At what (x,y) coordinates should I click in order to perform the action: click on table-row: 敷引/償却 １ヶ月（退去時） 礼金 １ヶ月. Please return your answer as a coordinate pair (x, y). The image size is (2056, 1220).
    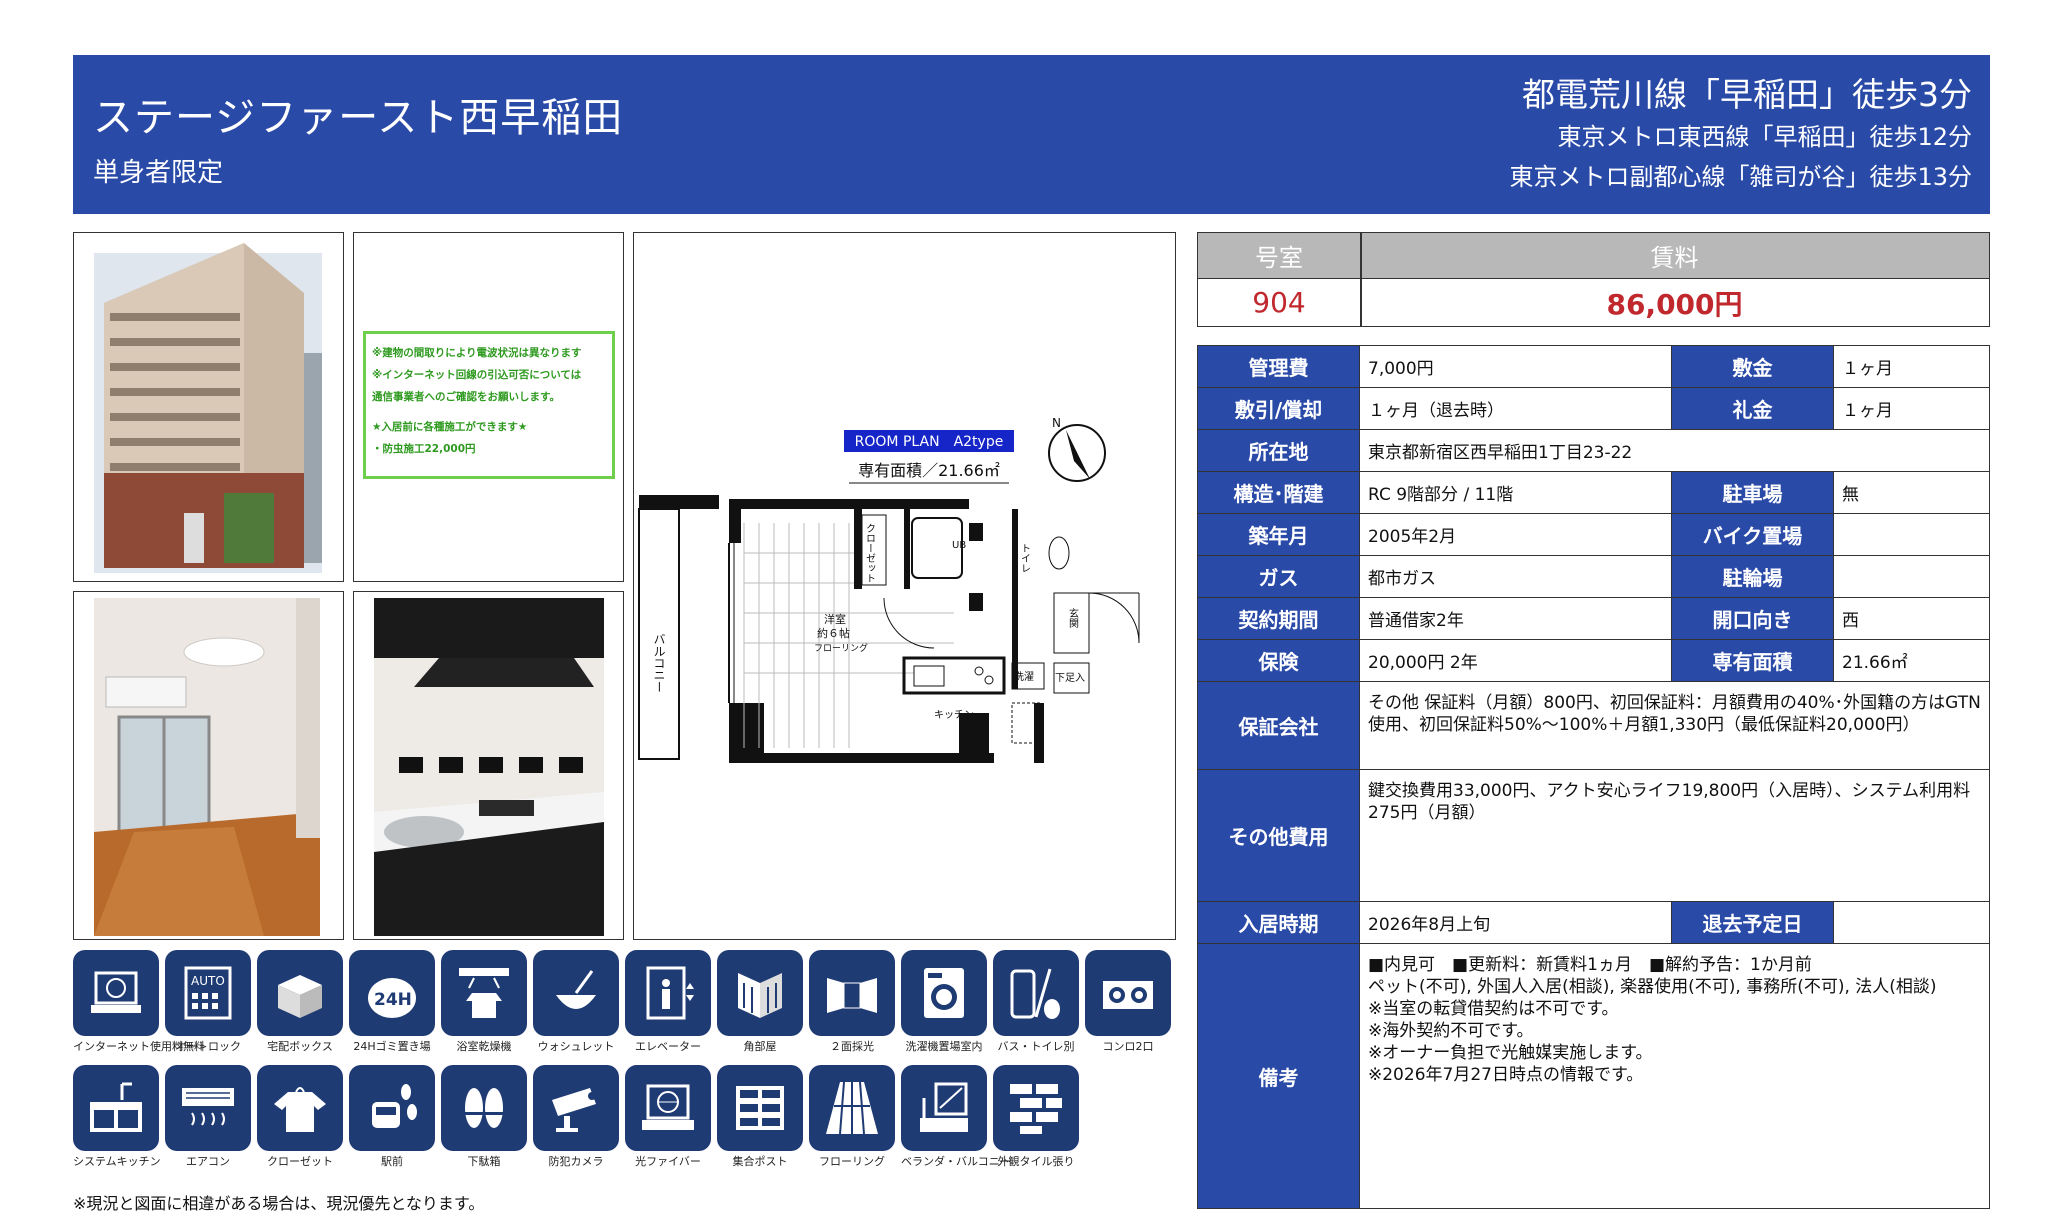
    Looking at the image, I should click on (1593, 409).